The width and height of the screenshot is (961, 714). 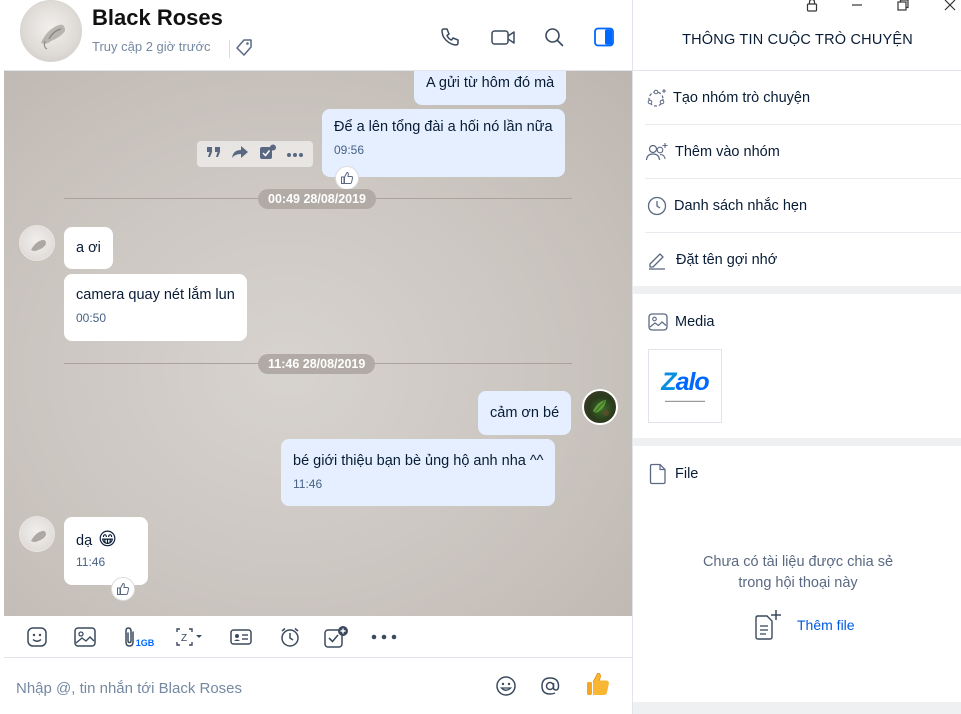 I want to click on thumb-caption-decoration: ▬▬▬▬▬▬▬▬▬▬, so click(x=685, y=400).